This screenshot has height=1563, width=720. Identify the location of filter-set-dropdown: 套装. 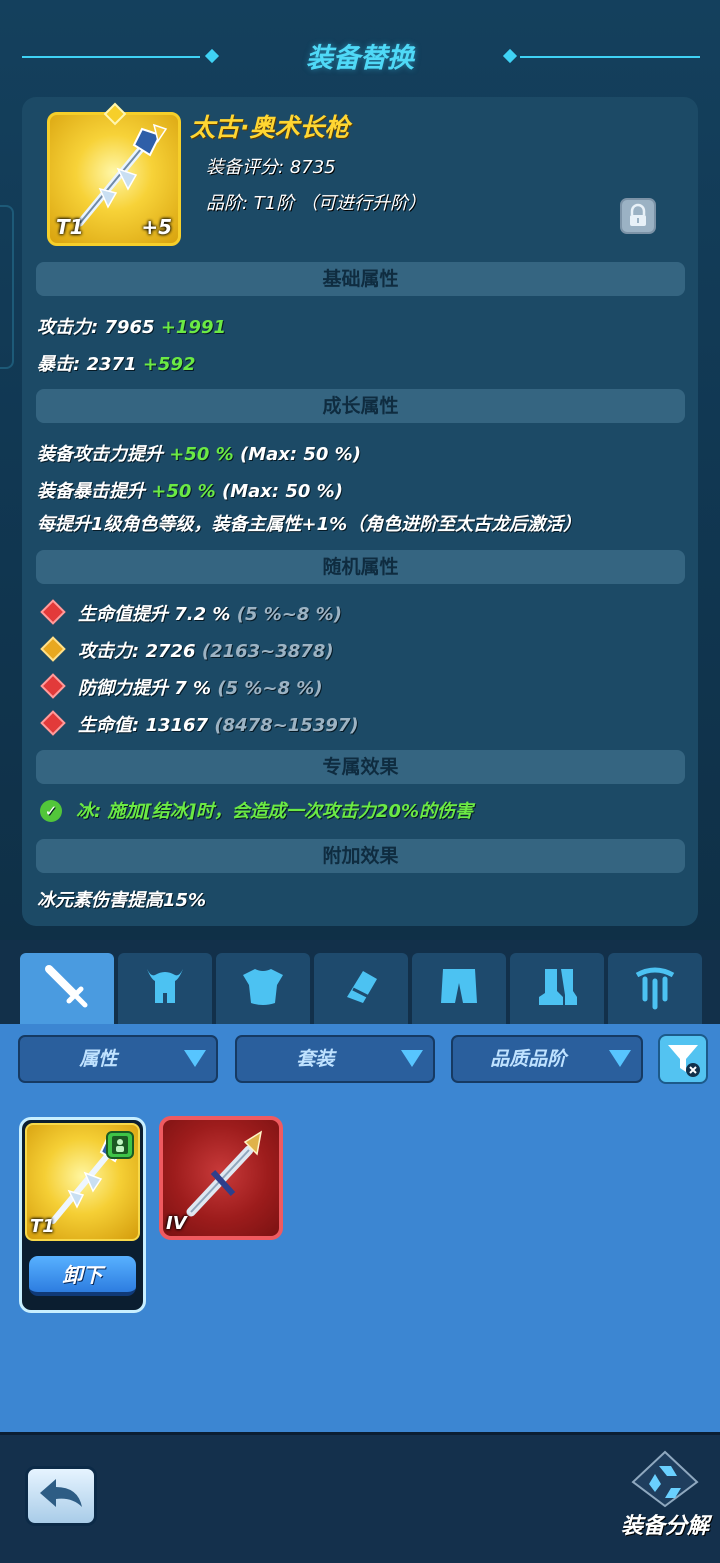
(335, 1059).